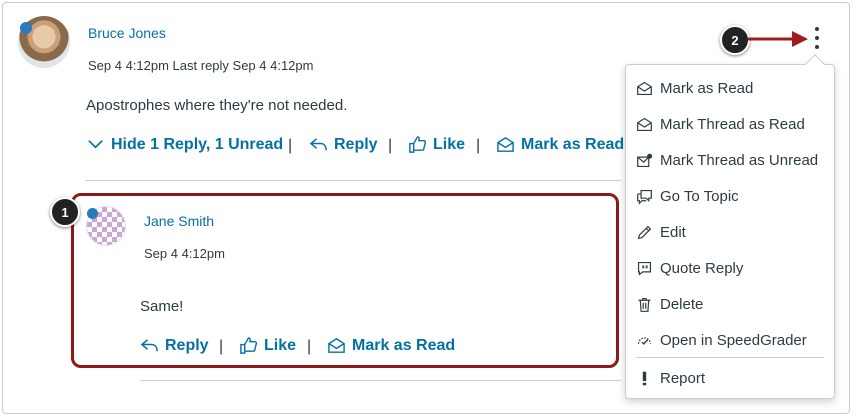 The width and height of the screenshot is (853, 418). I want to click on menu-item-label: Quote Reply, so click(702, 268).